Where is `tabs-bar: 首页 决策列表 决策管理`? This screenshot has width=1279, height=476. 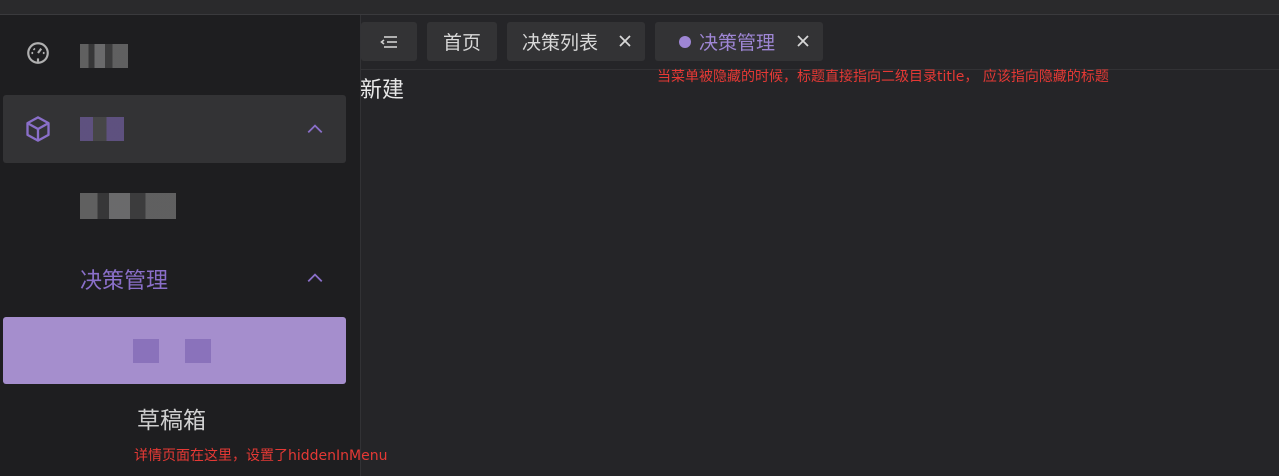
tabs-bar: 首页 决策列表 决策管理 is located at coordinates (820, 42).